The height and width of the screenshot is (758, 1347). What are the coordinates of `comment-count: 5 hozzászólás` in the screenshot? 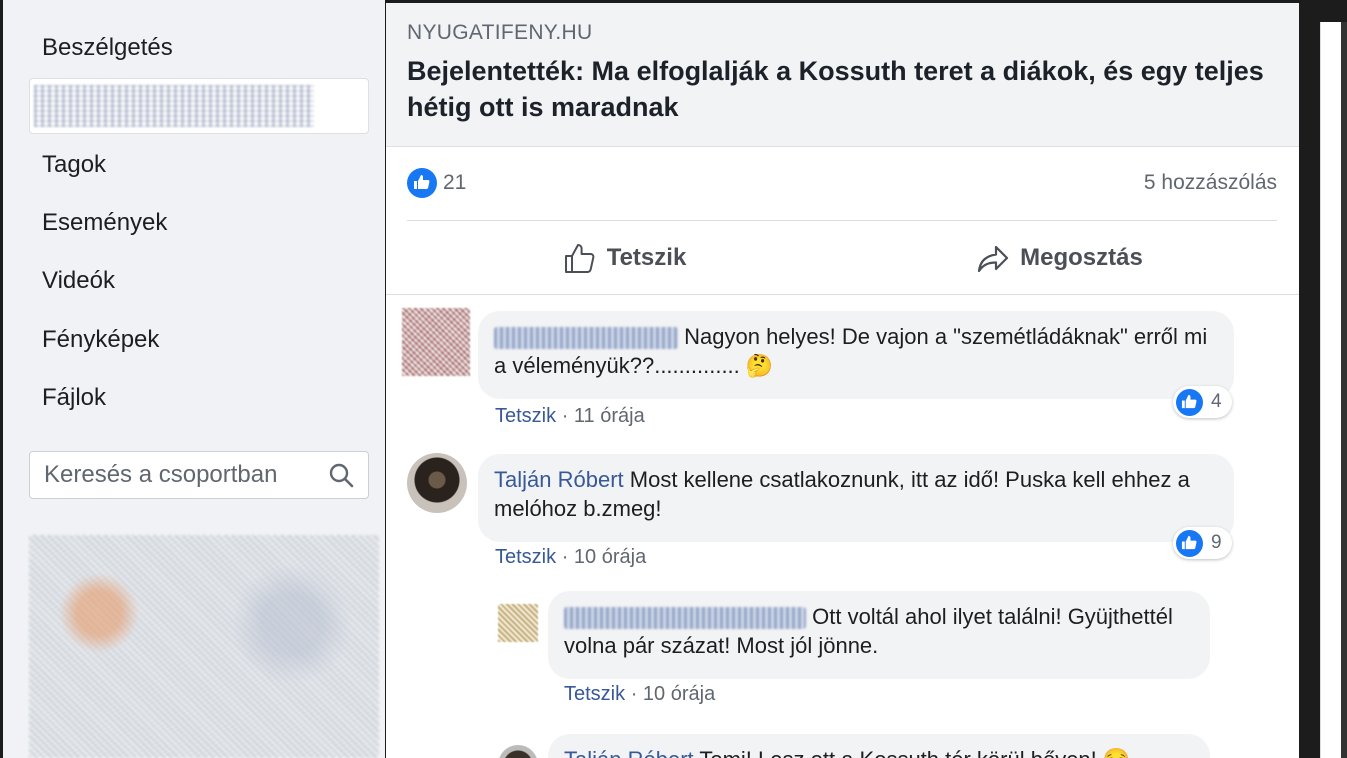 It's located at (1210, 183).